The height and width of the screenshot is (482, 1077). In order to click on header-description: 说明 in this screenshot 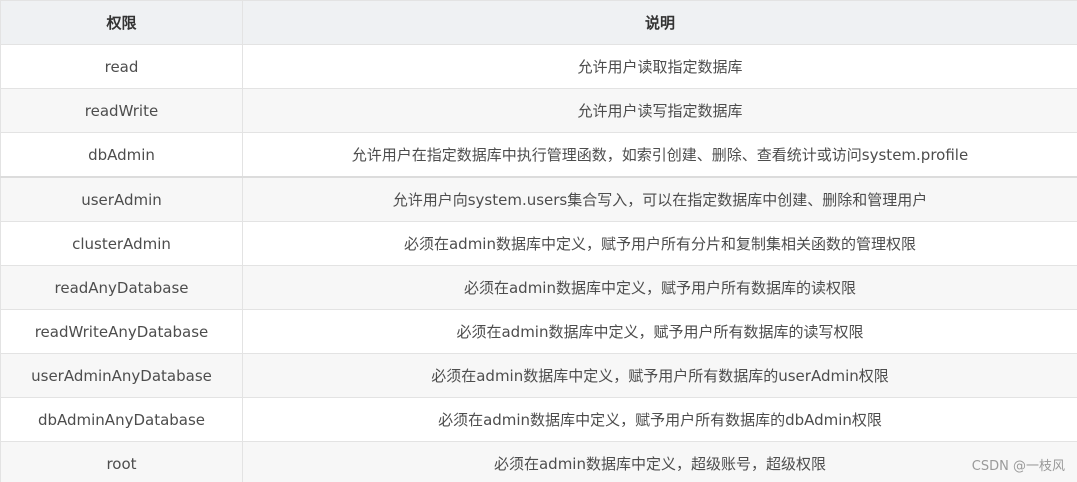, I will do `click(659, 22)`.